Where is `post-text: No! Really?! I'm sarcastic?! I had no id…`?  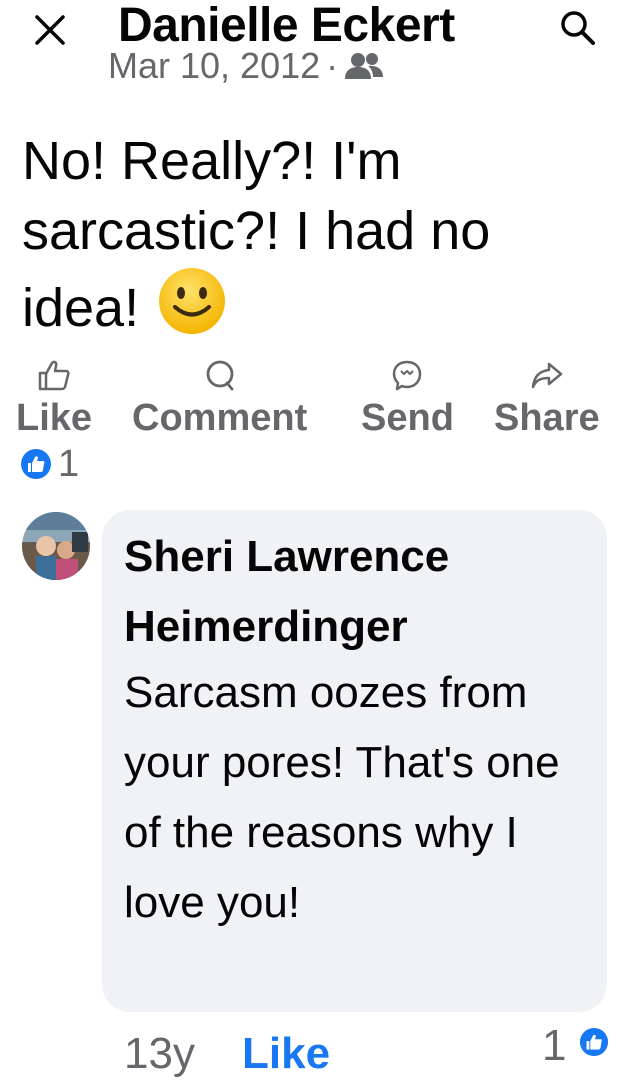 post-text: No! Really?! I'm sarcastic?! I had no id… is located at coordinates (256, 234).